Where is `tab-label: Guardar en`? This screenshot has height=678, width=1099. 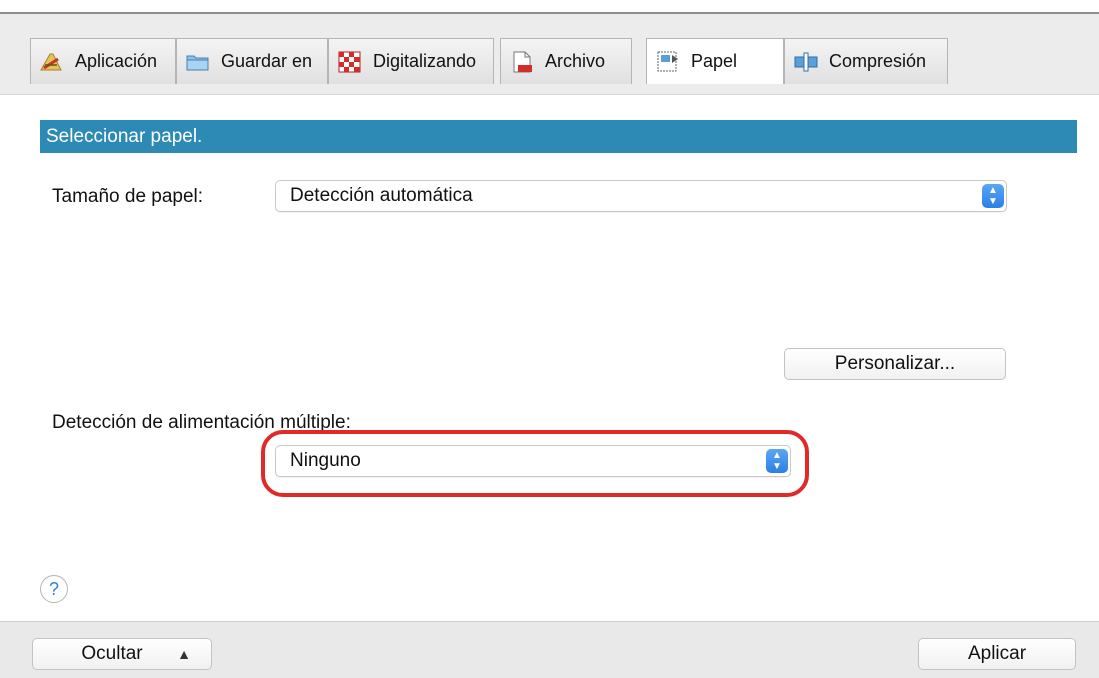 tab-label: Guardar en is located at coordinates (267, 61).